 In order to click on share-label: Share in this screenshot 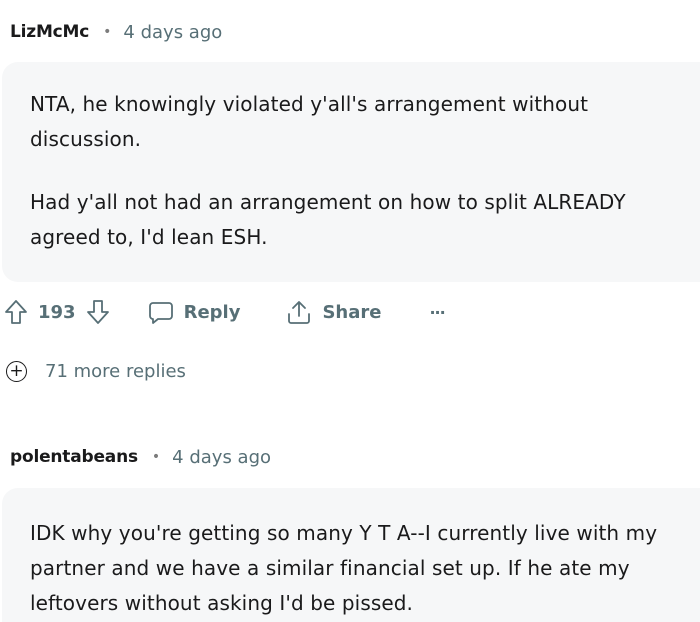, I will do `click(352, 312)`.